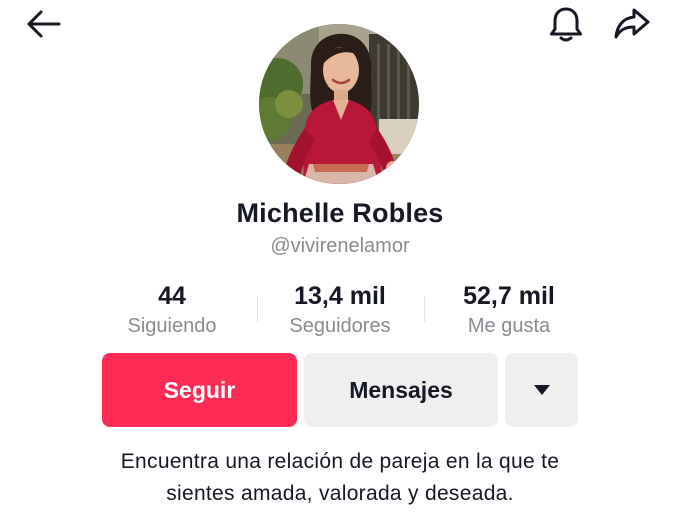  I want to click on stat-likes: 52,7 mil Me gusta, so click(509, 310).